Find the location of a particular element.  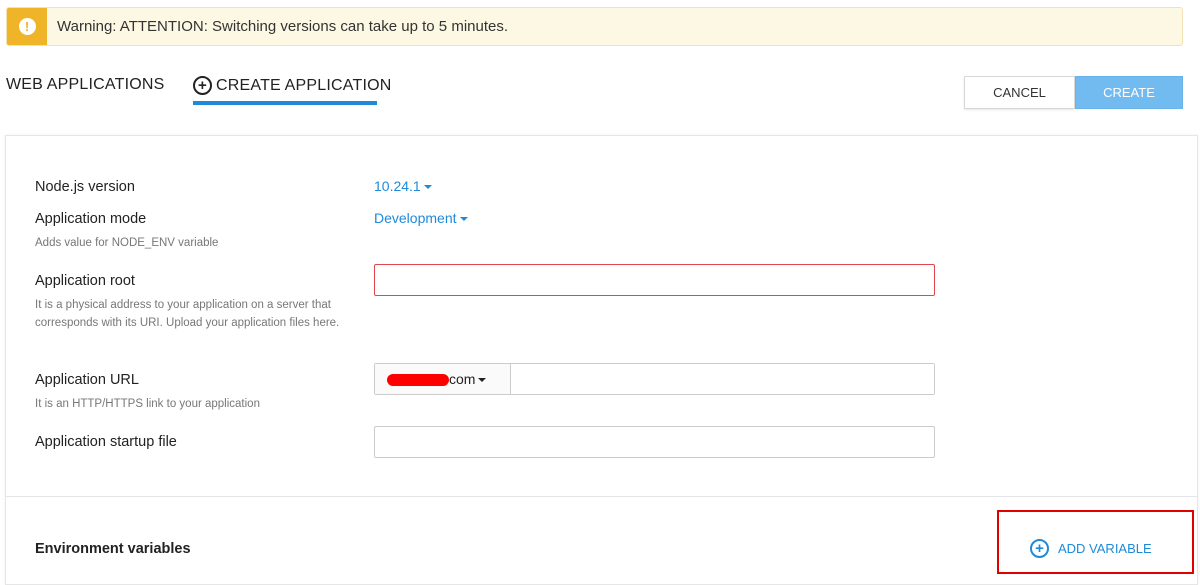

tab-create-application: + CREATE APPLICATION is located at coordinates (292, 85).